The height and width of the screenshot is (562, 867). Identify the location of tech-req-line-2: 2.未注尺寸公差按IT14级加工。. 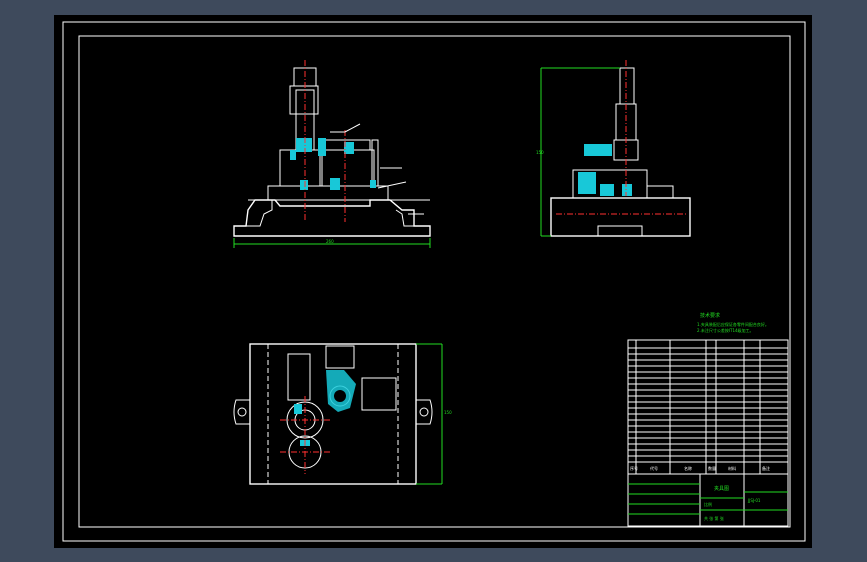
(725, 330).